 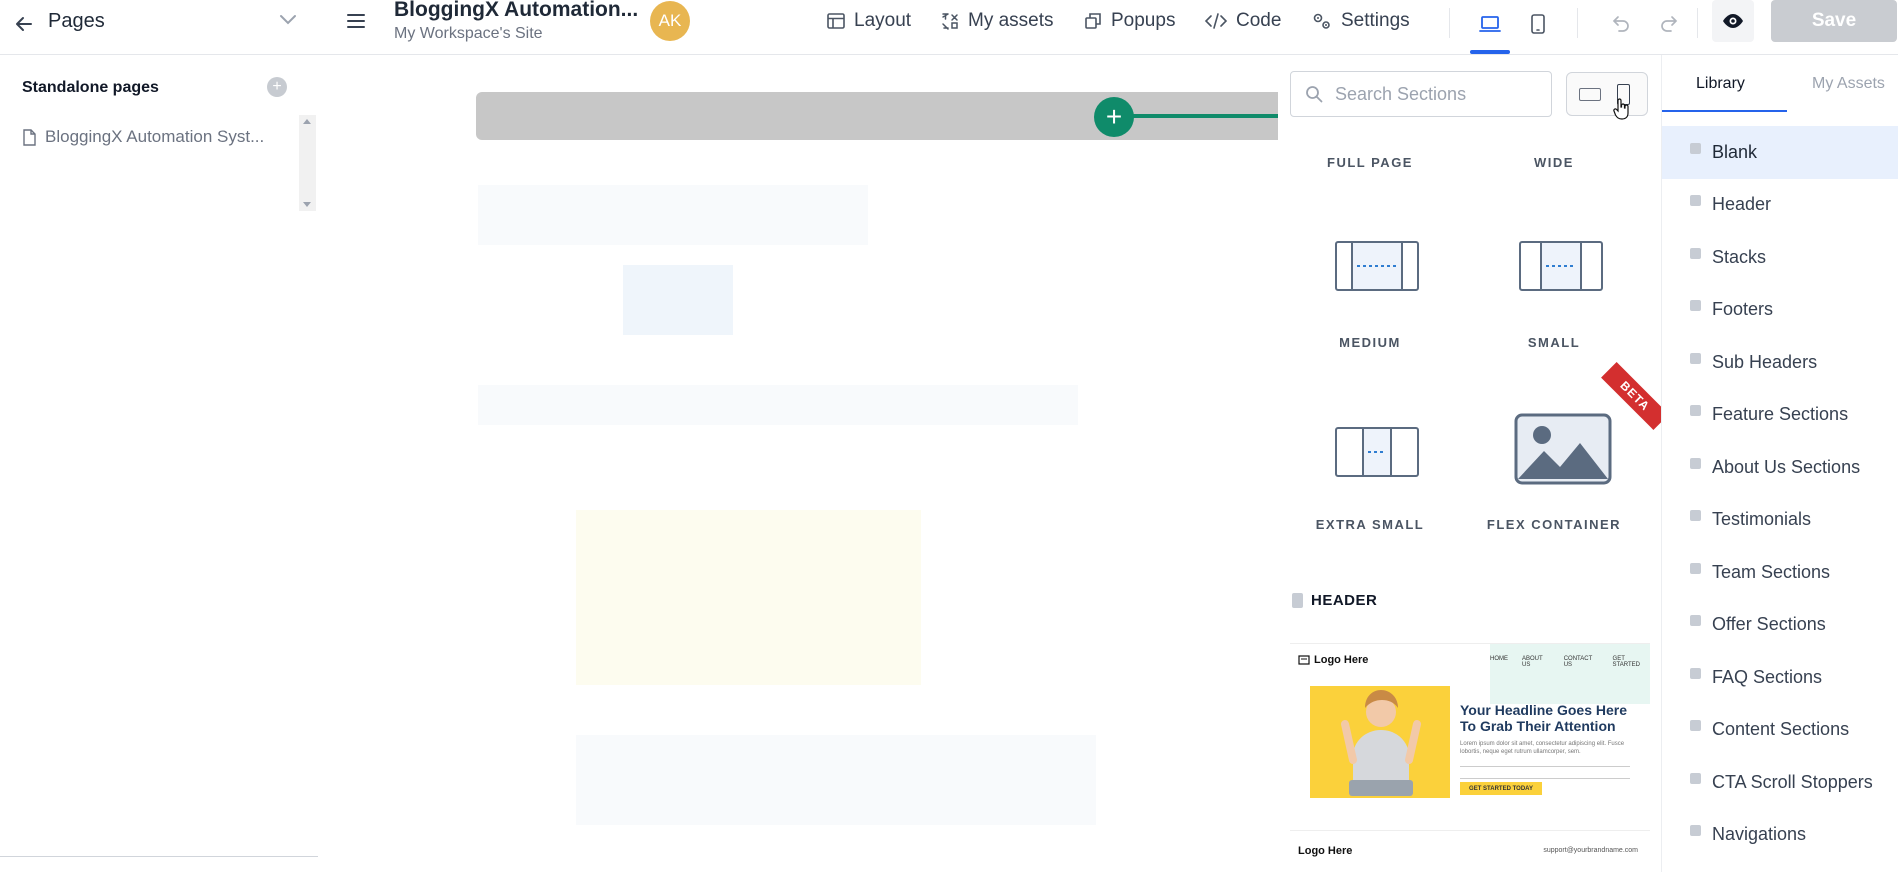 I want to click on layout-label: Layout, so click(x=883, y=20).